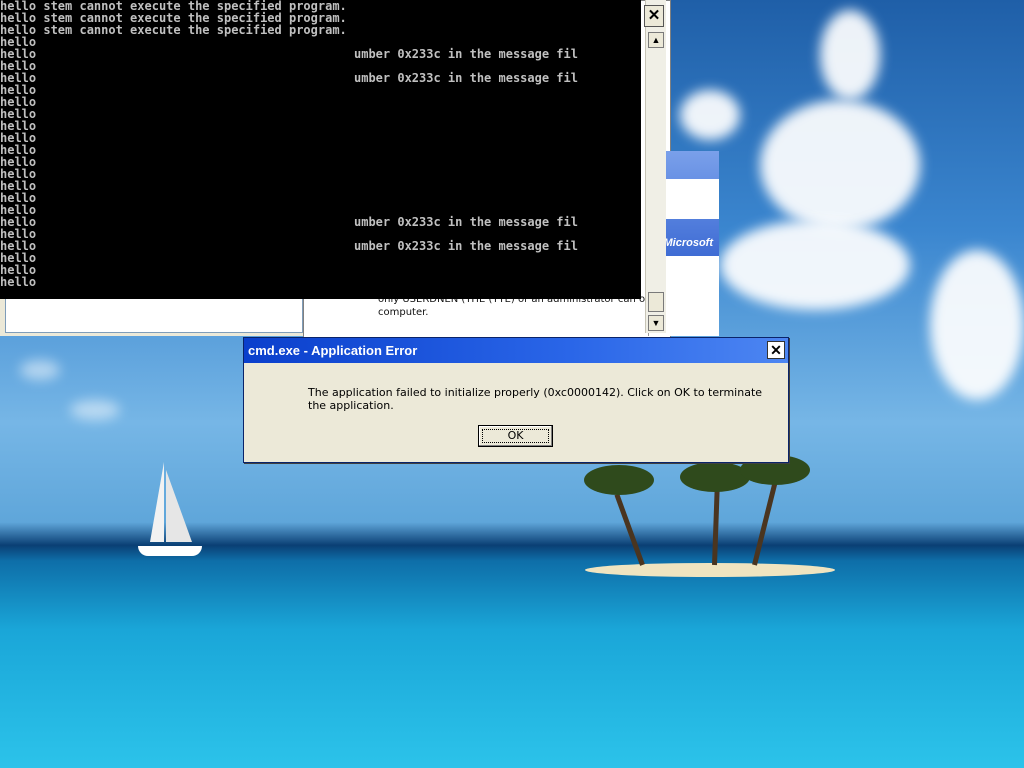  What do you see at coordinates (656, 40) in the screenshot?
I see `scroll-up-button: ▲` at bounding box center [656, 40].